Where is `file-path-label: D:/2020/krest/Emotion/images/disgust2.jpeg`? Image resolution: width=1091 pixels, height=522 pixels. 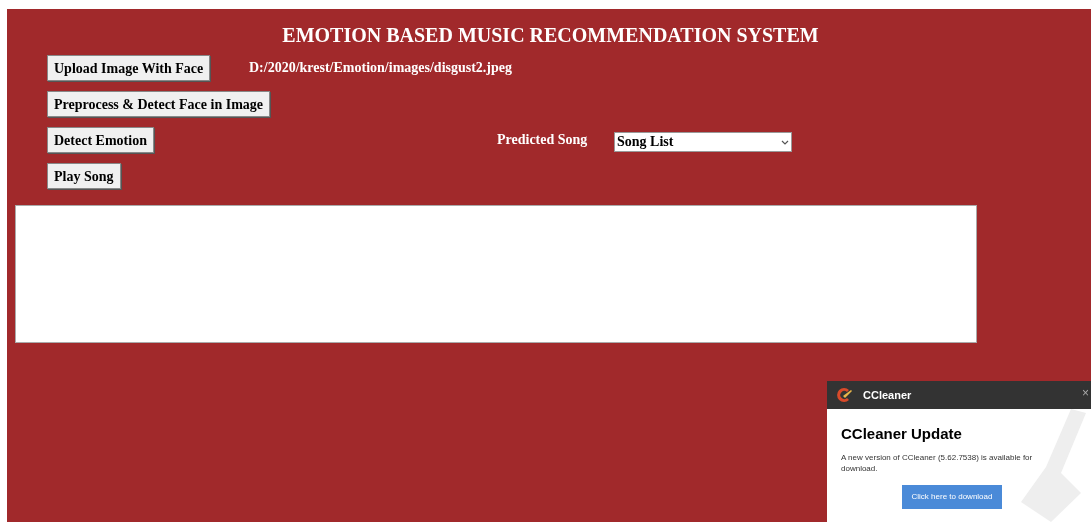
file-path-label: D:/2020/krest/Emotion/images/disgust2.jpeg is located at coordinates (381, 68).